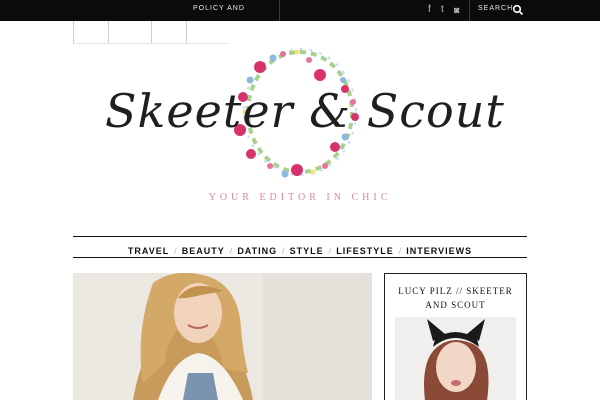 The image size is (600, 400). What do you see at coordinates (495, 8) in the screenshot?
I see `search-label: SEARCH` at bounding box center [495, 8].